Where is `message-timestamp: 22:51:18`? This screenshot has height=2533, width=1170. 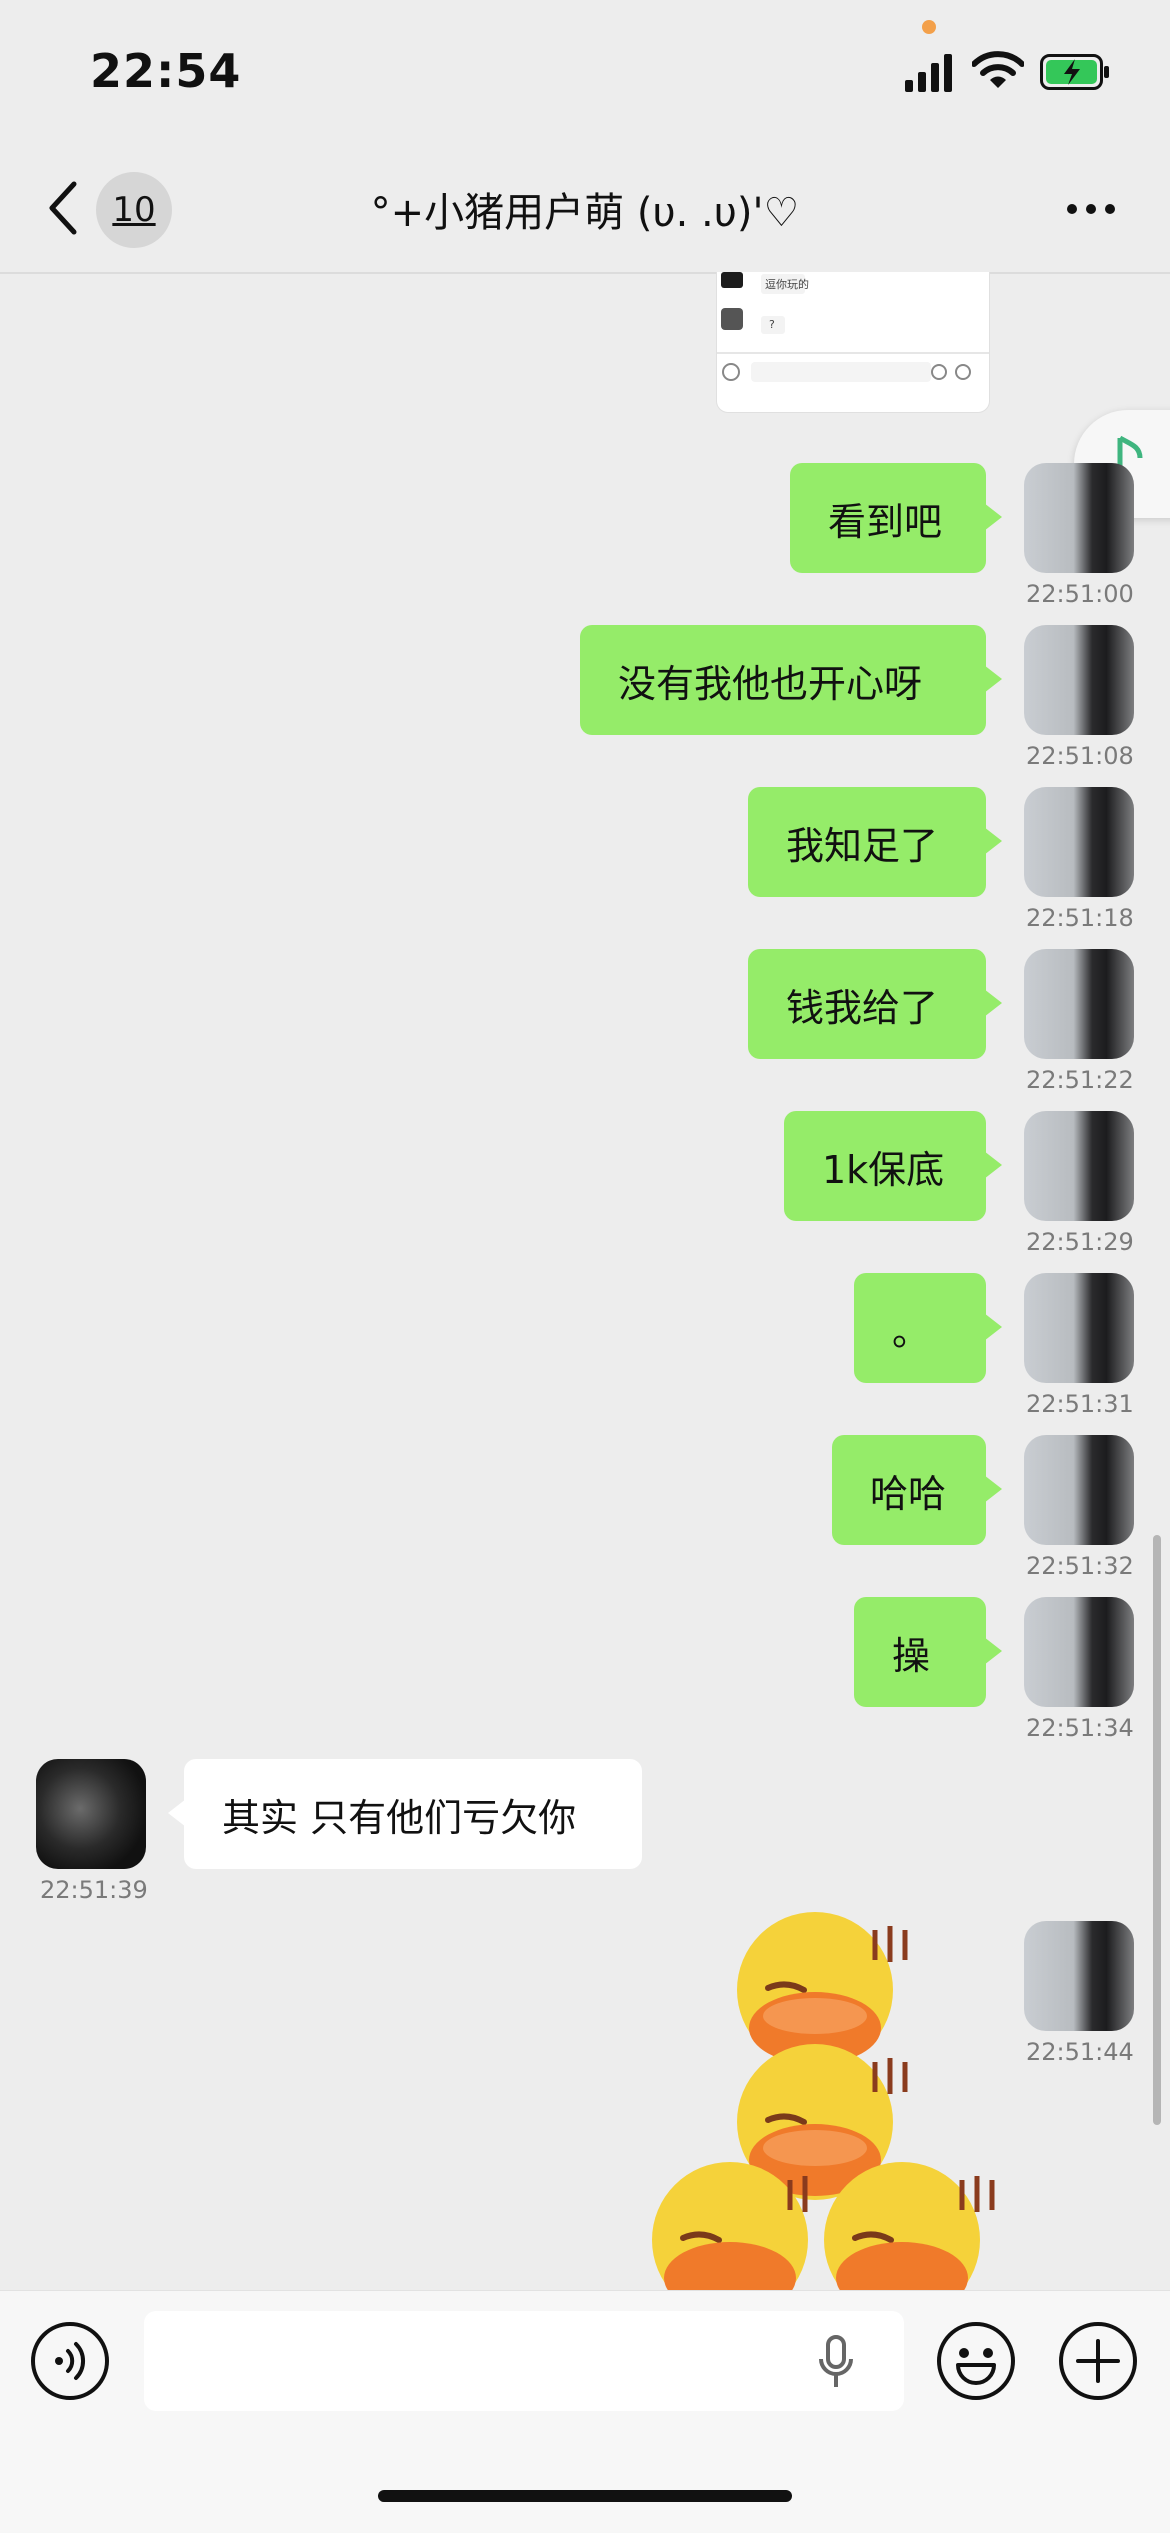 message-timestamp: 22:51:18 is located at coordinates (1080, 918).